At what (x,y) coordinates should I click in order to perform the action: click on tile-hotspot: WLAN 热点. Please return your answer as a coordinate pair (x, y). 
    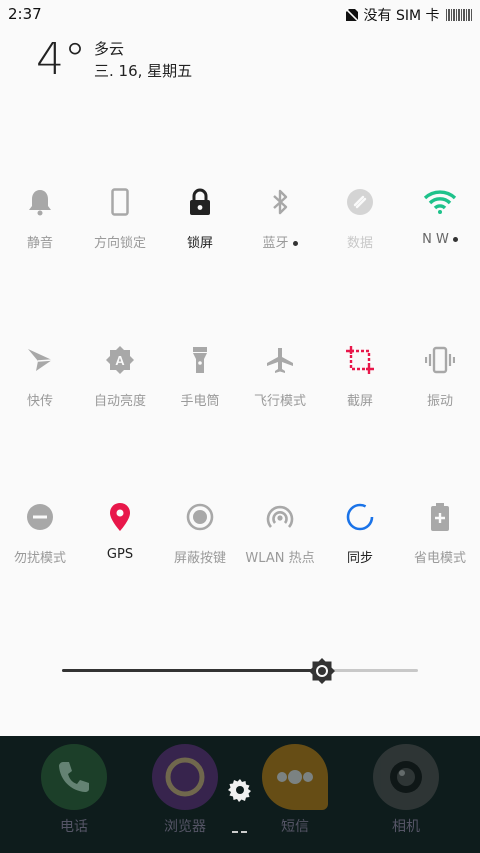
    Looking at the image, I should click on (280, 551).